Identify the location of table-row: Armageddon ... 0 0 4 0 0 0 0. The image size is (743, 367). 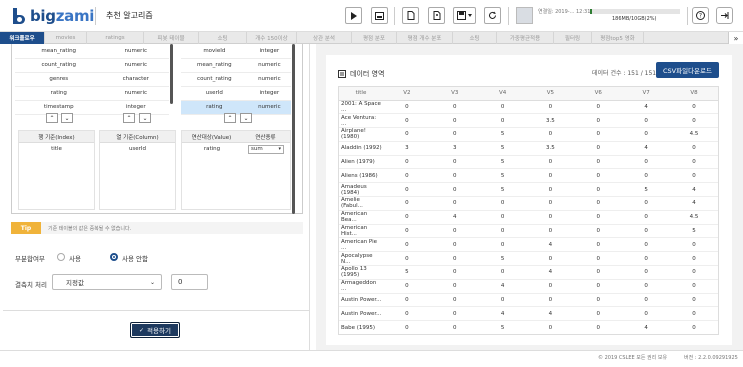
(528, 286).